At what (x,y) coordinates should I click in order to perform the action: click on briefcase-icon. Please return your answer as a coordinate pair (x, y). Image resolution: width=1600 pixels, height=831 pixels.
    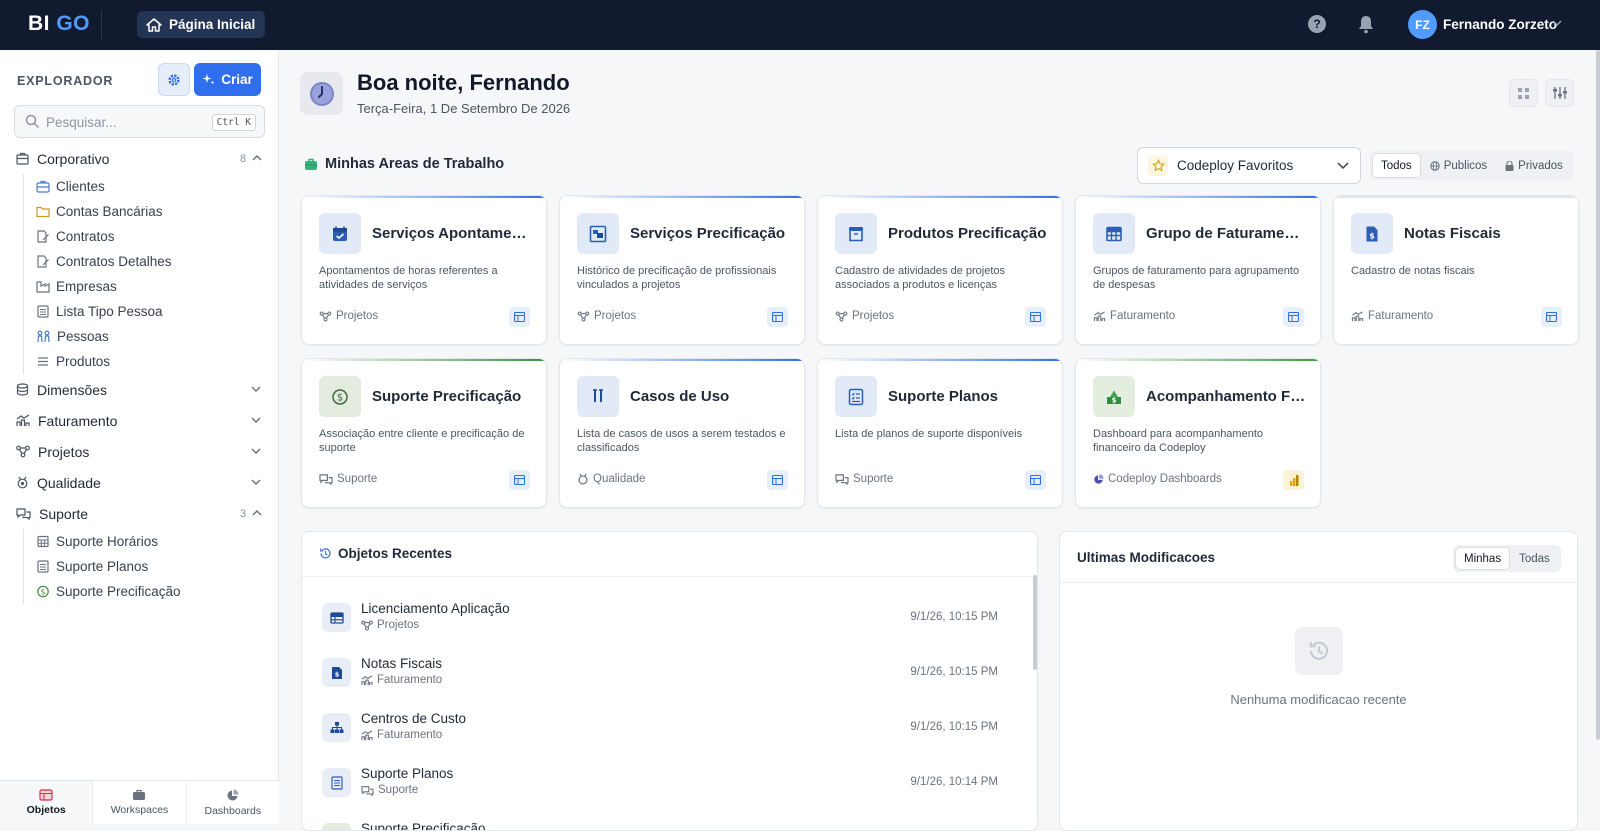
    Looking at the image, I should click on (139, 794).